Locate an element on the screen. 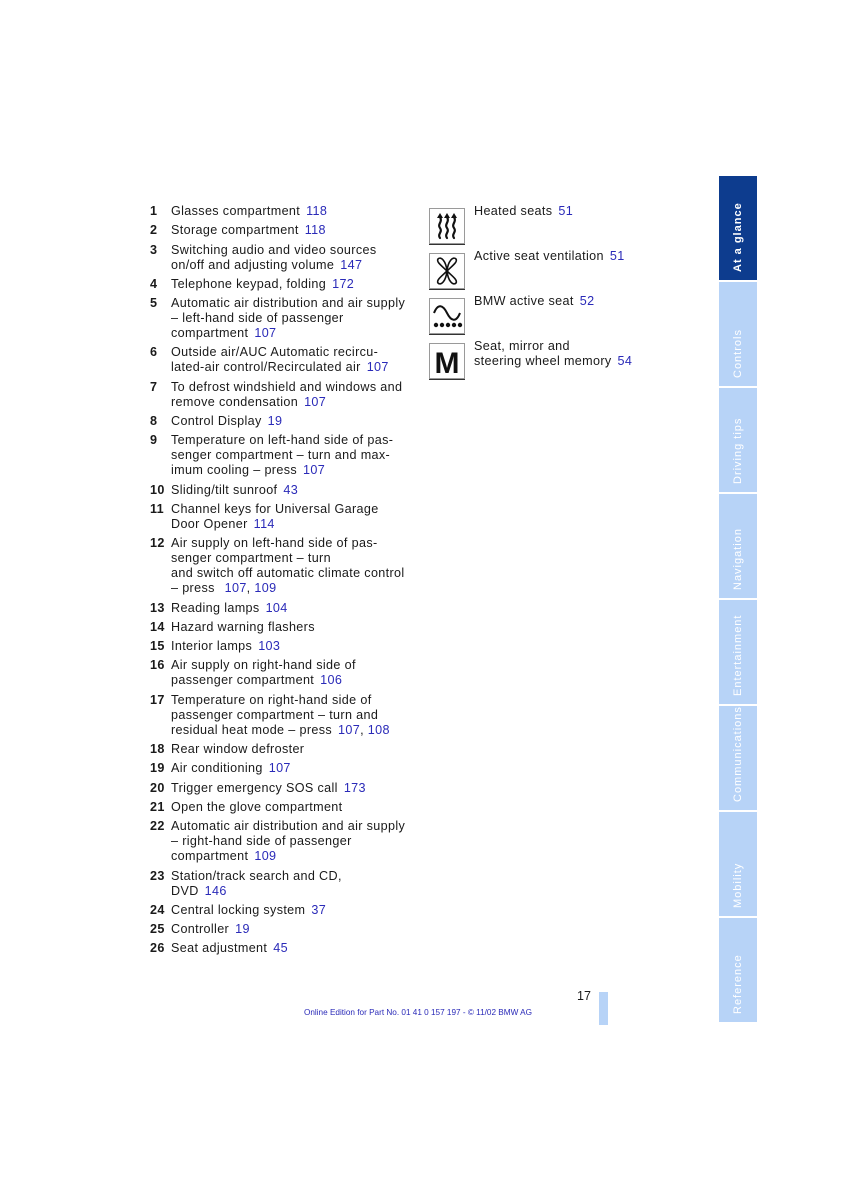  item-number: 12 is located at coordinates (157, 543).